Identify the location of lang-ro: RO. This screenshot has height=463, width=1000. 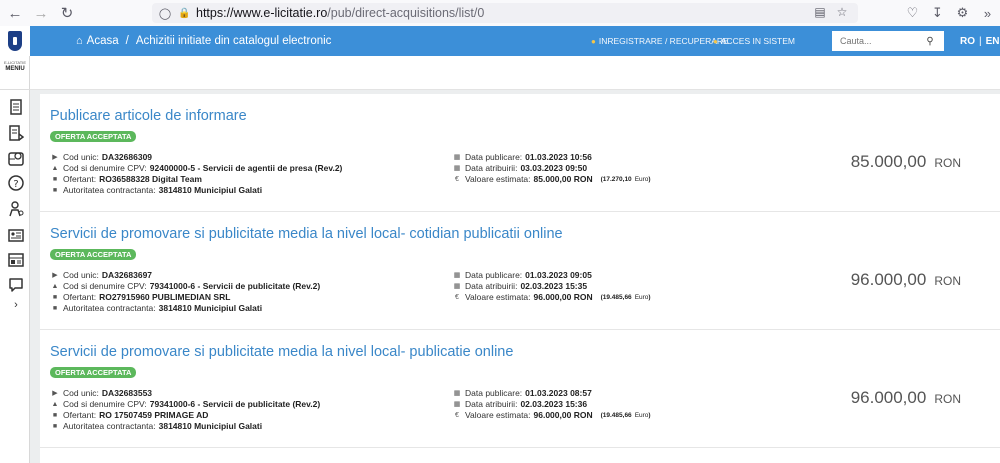
(967, 41).